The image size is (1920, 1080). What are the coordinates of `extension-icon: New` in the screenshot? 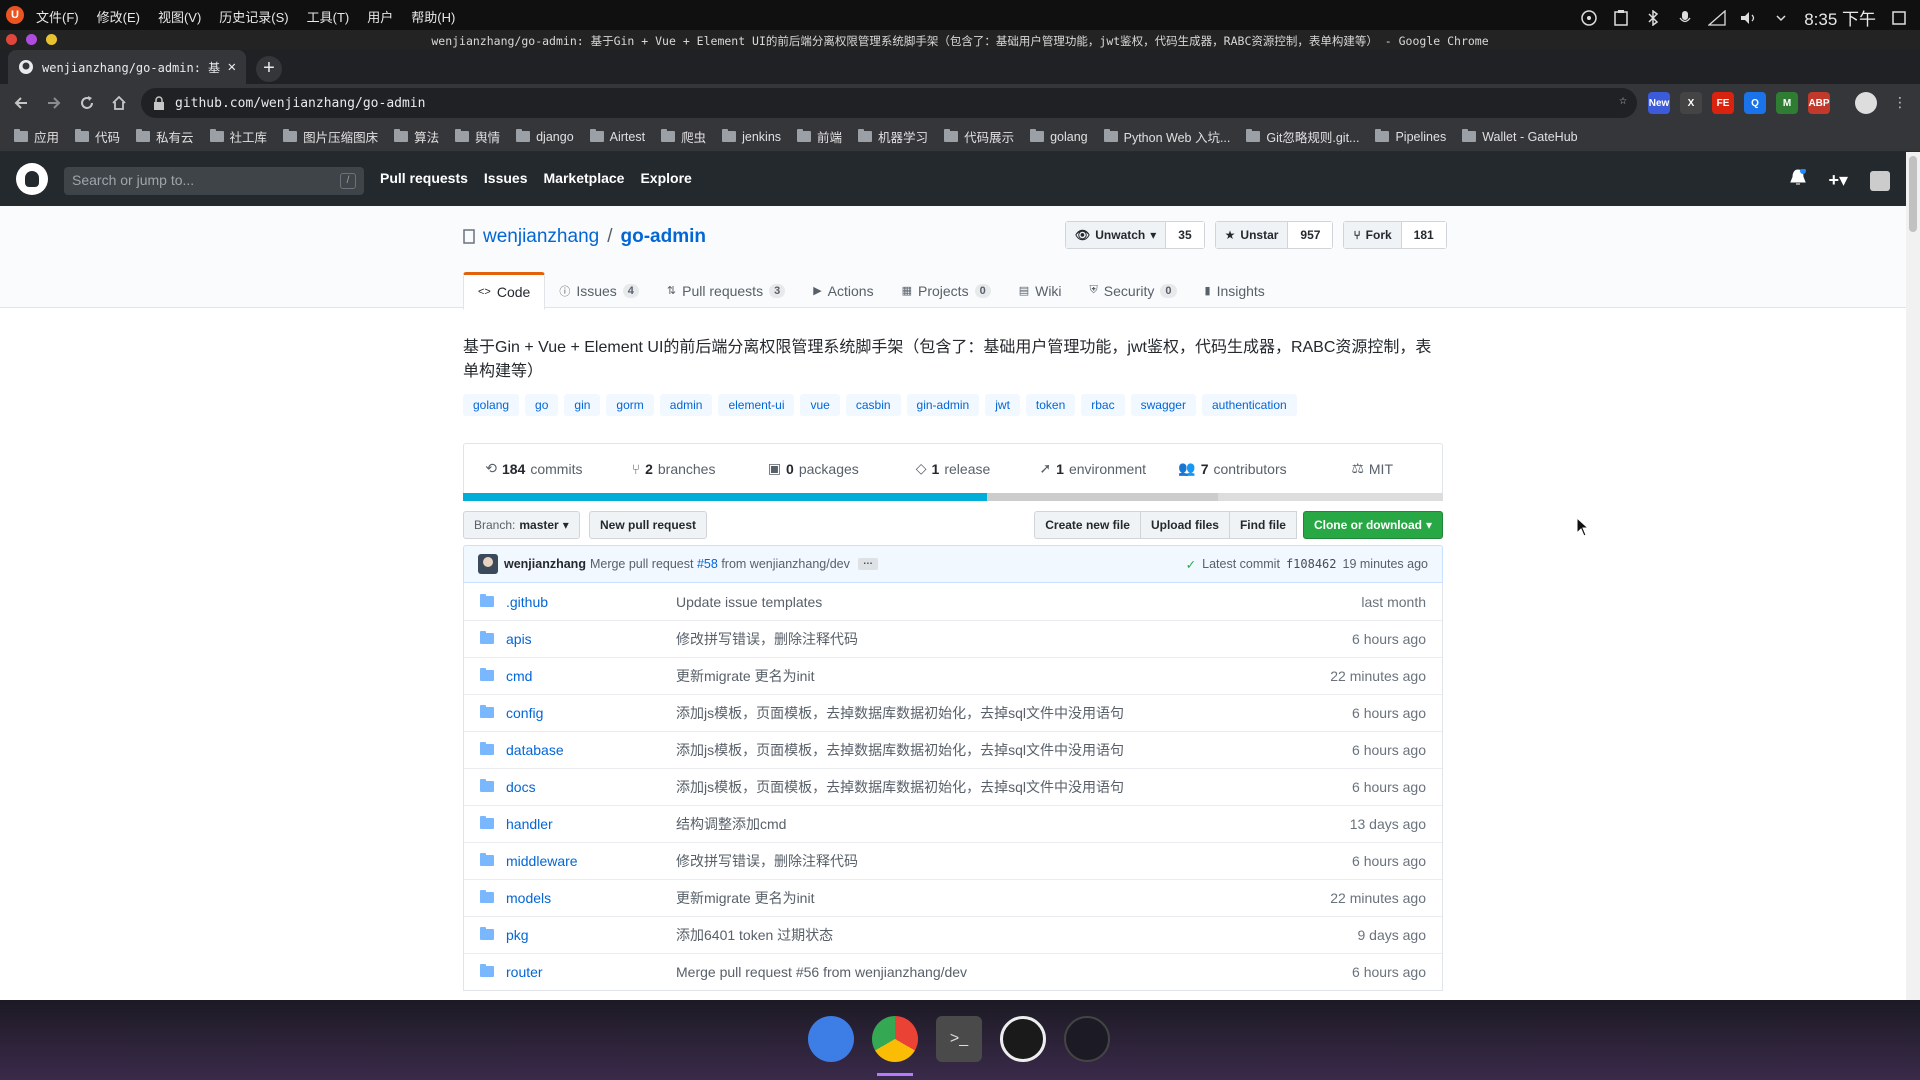 It's located at (1659, 103).